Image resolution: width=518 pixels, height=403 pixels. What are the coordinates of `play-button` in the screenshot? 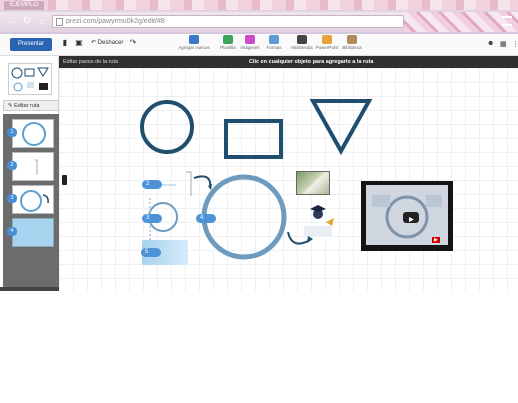 It's located at (411, 217).